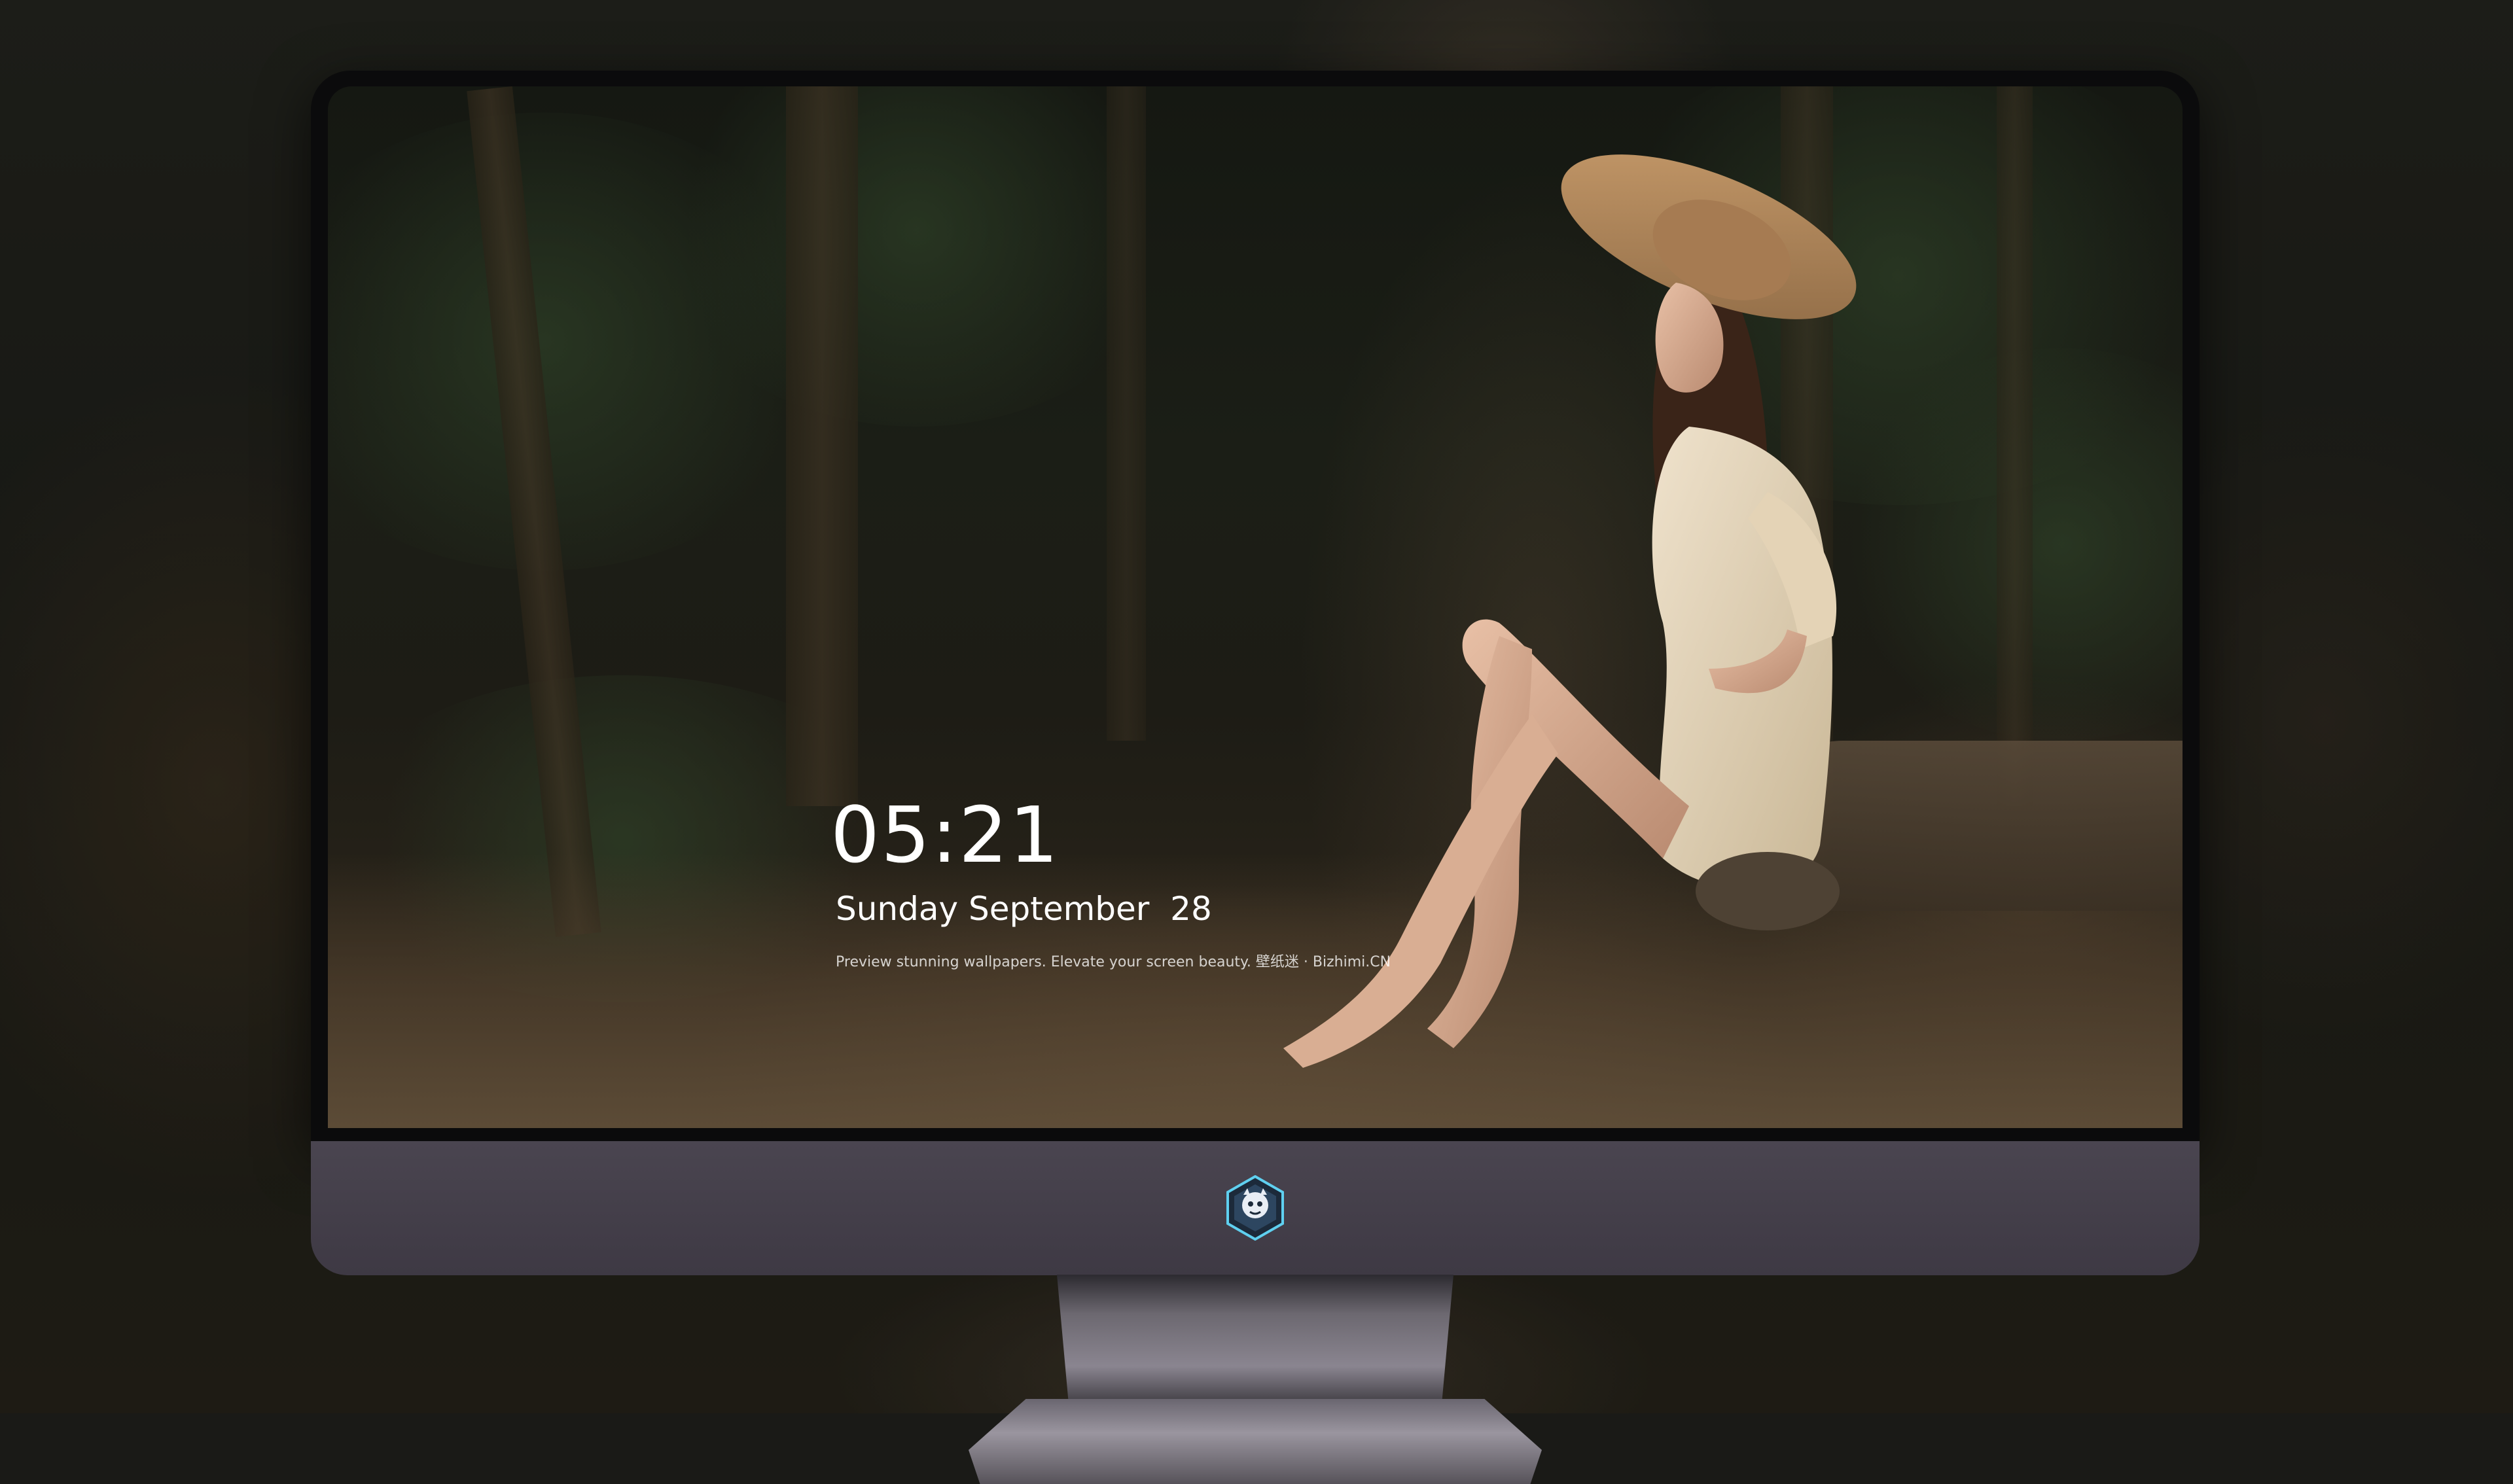 This screenshot has width=2513, height=1484. I want to click on monitor-chin, so click(1255, 1208).